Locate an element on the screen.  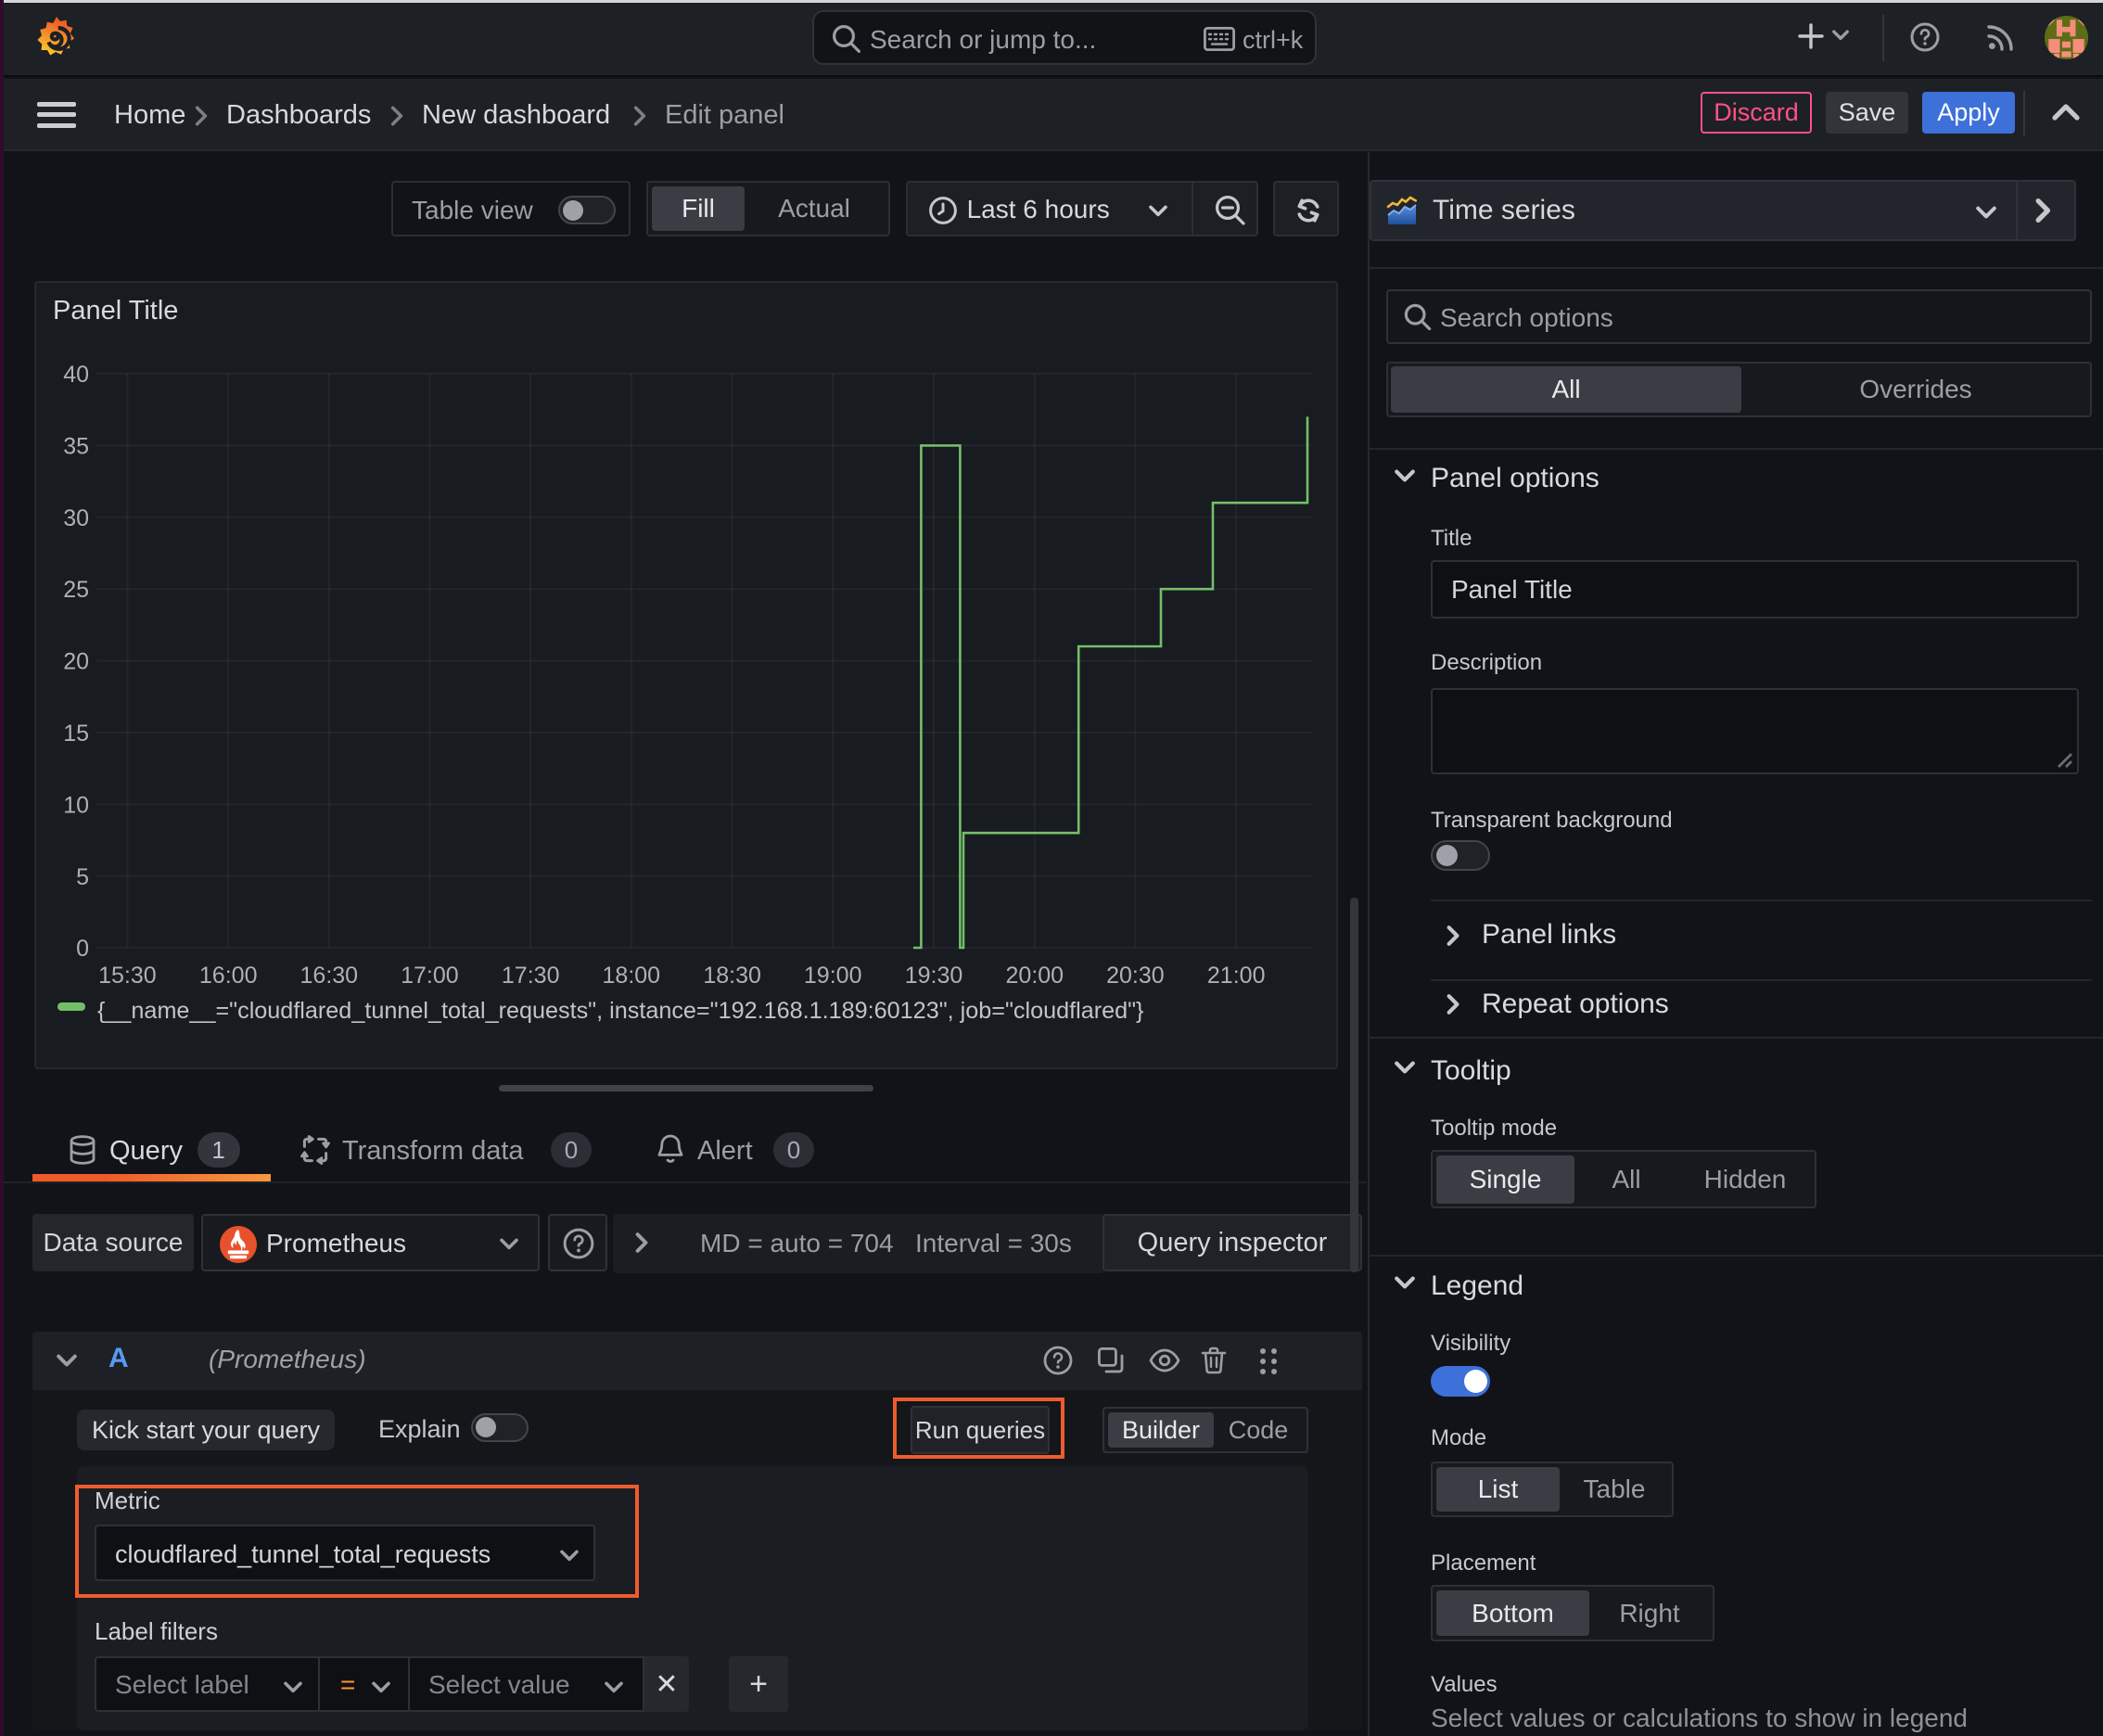
svg-text: 40 is located at coordinates (76, 375).